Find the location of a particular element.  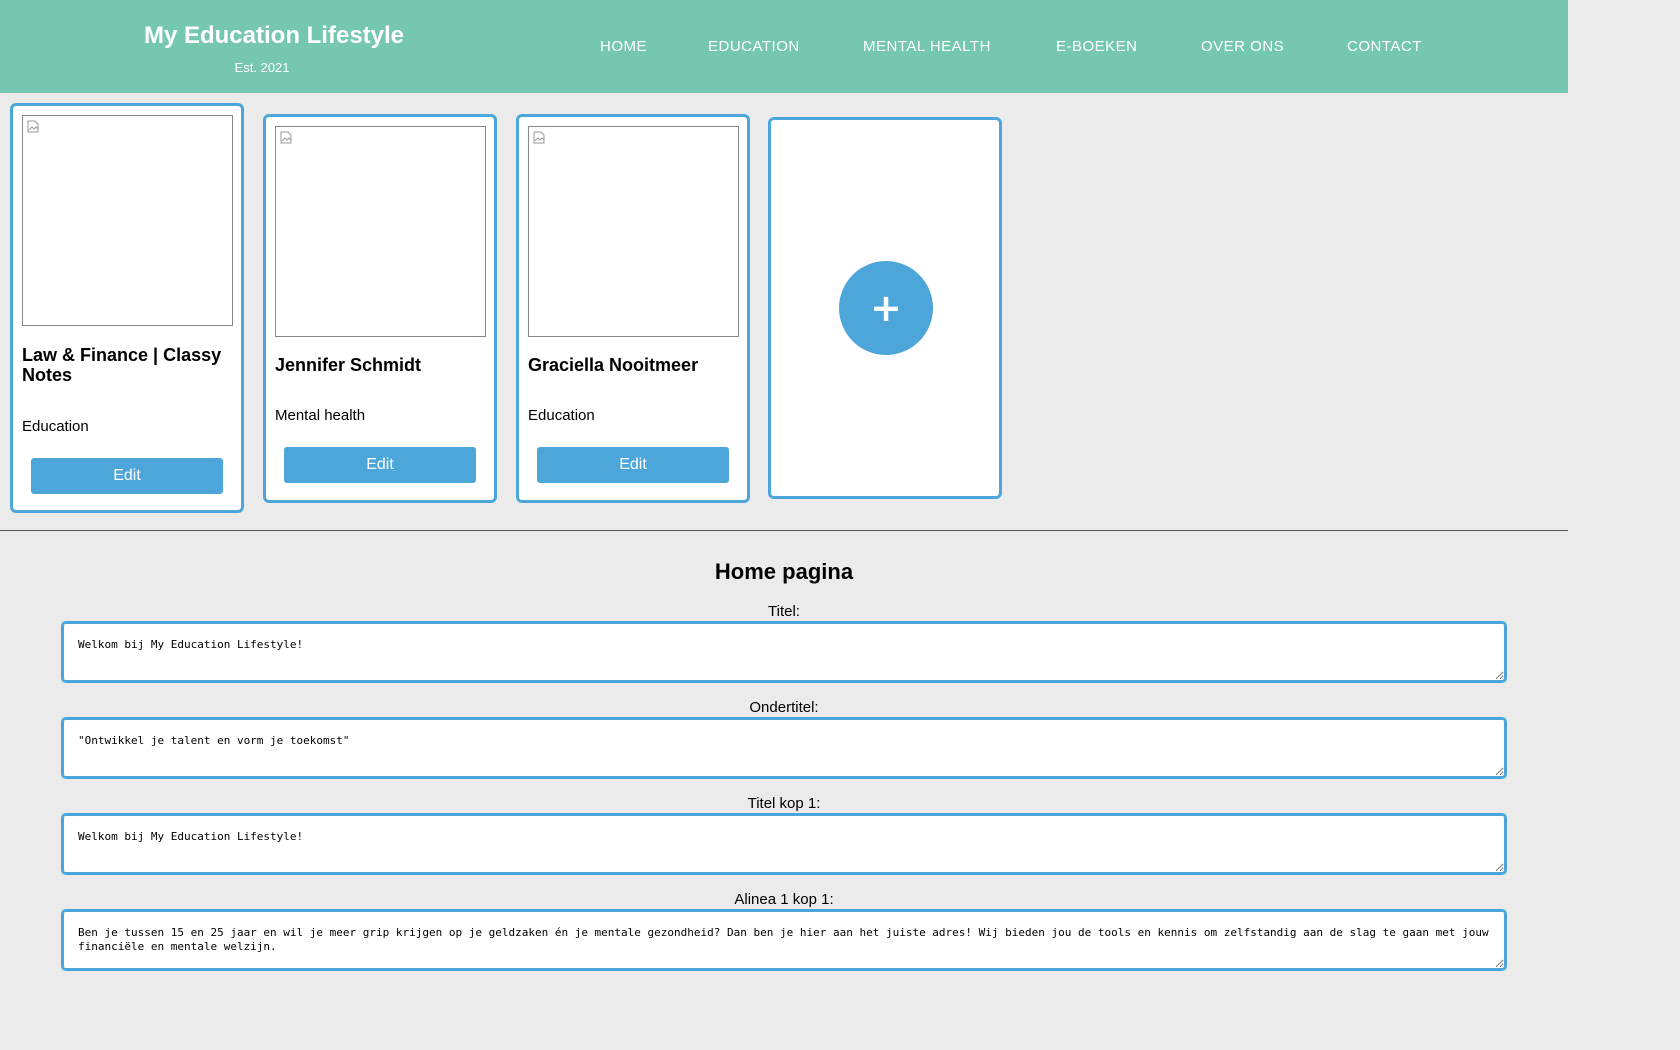

author-card: Graciella Nooitmeer Education Edit is located at coordinates (633, 308).